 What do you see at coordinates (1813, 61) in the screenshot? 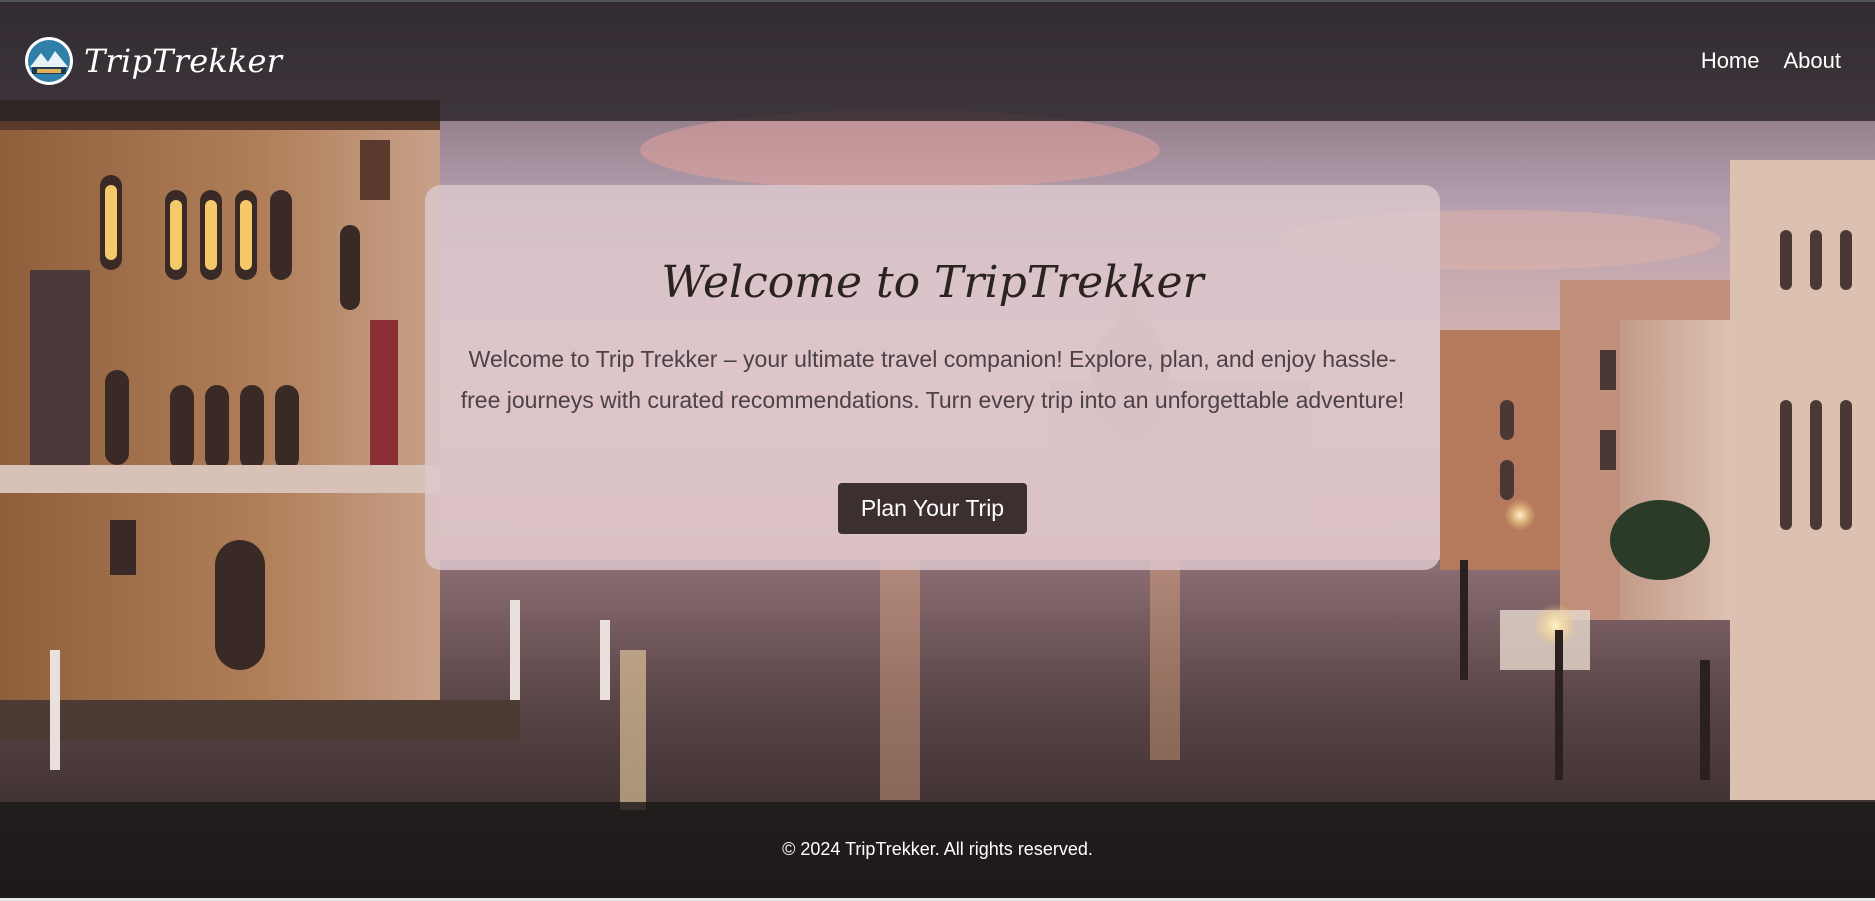
I see `nav-link-about: About` at bounding box center [1813, 61].